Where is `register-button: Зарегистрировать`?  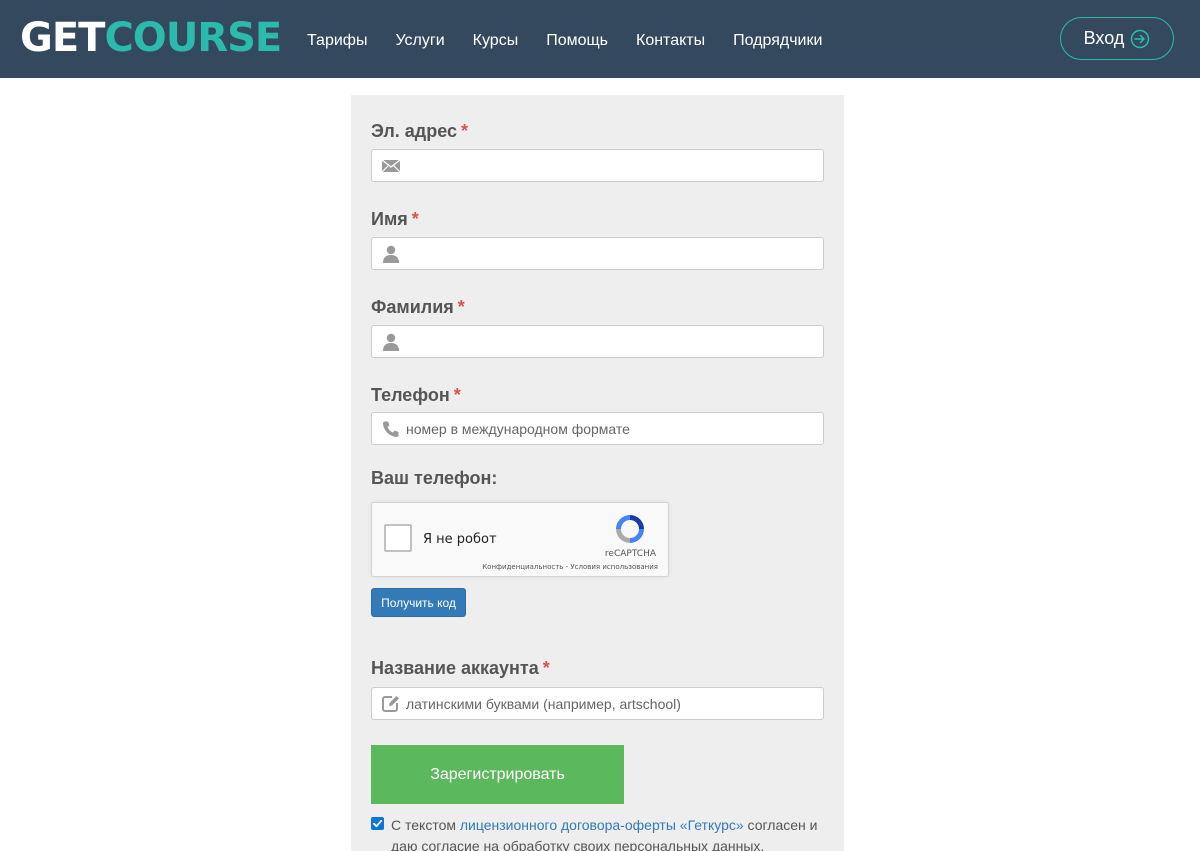 register-button: Зарегистрировать is located at coordinates (497, 774).